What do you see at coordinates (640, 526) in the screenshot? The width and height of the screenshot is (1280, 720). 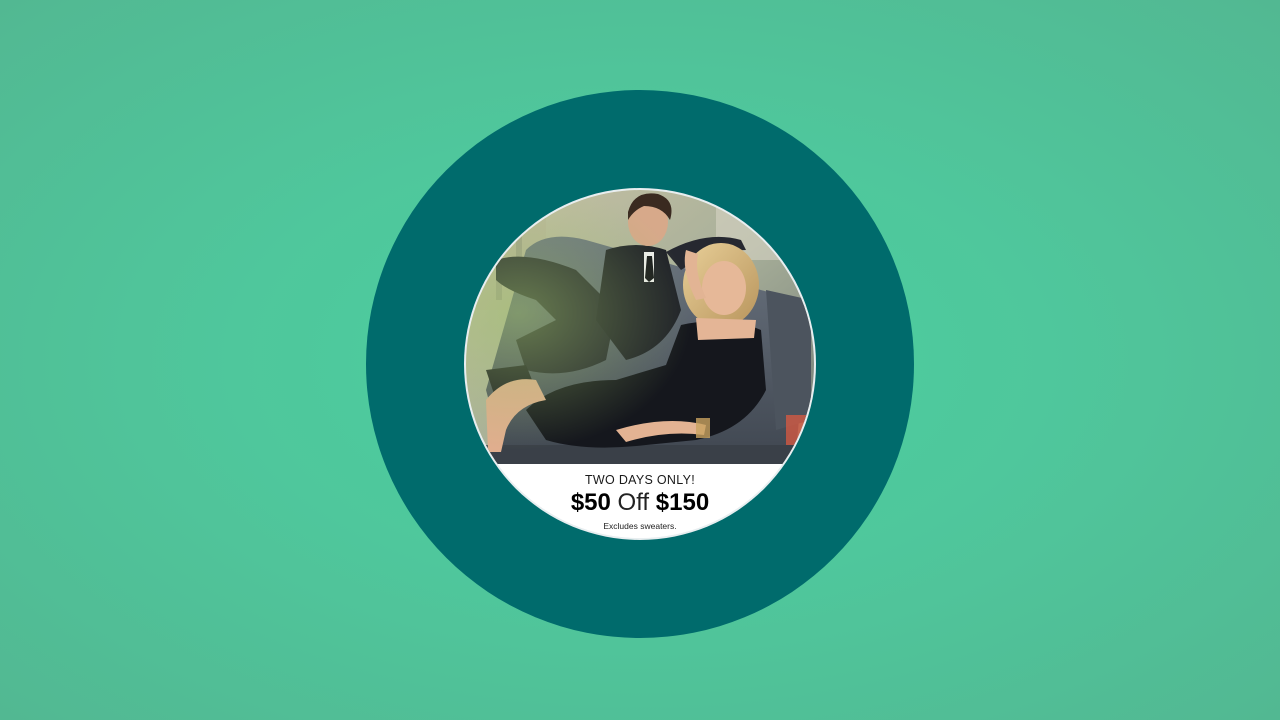 I see `promo-note: Excludes sweaters.` at bounding box center [640, 526].